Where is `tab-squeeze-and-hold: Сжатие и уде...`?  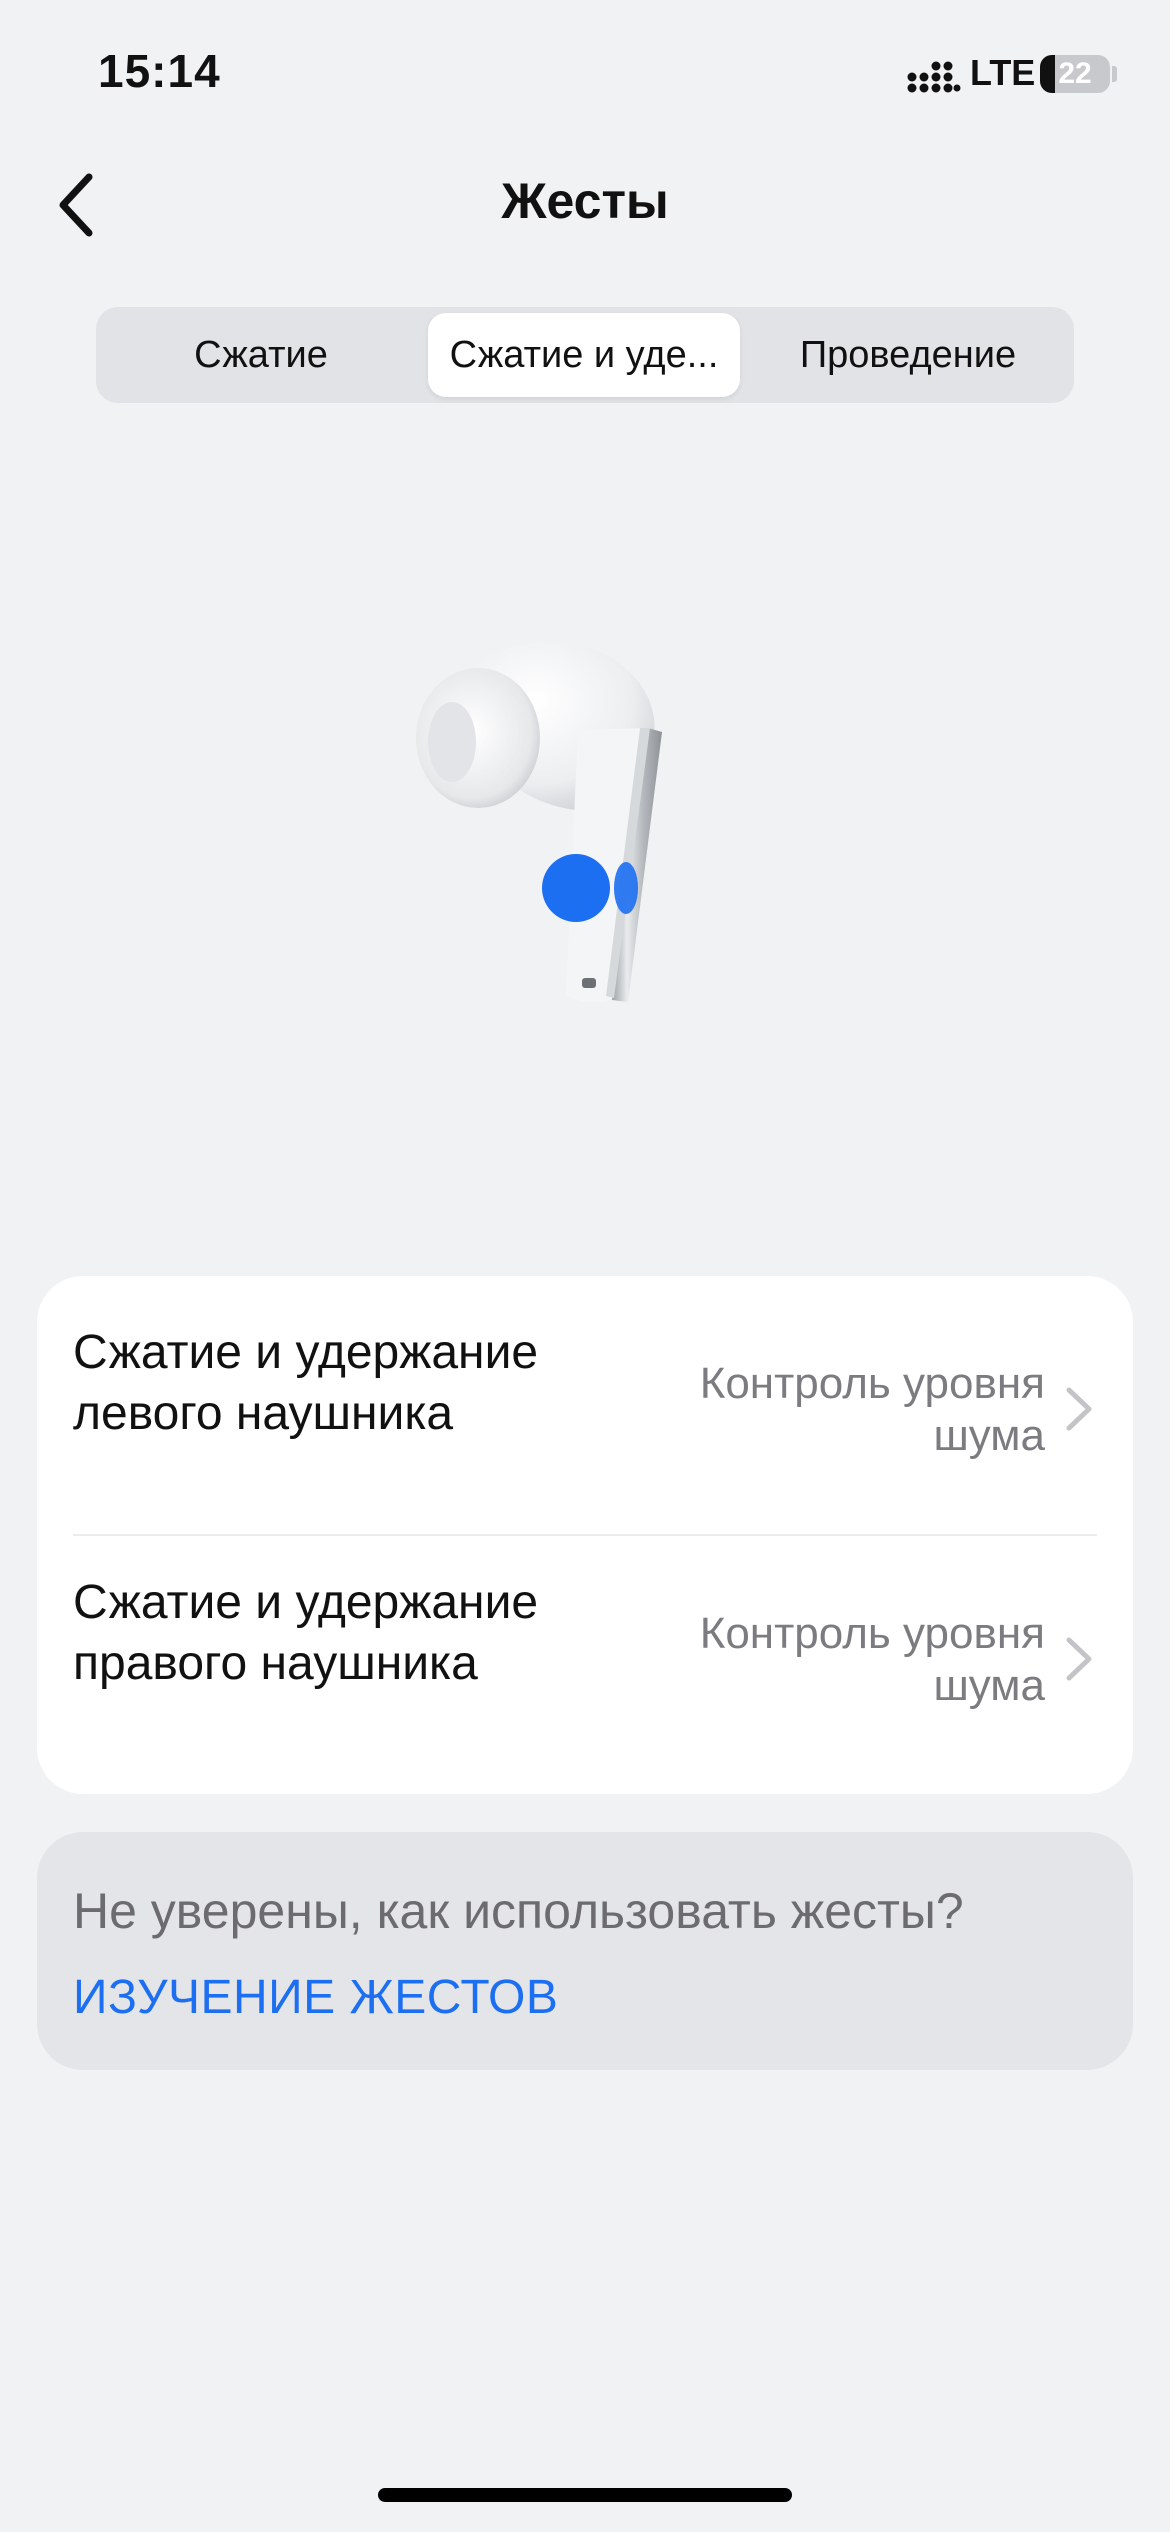 tab-squeeze-and-hold: Сжатие и уде... is located at coordinates (584, 355).